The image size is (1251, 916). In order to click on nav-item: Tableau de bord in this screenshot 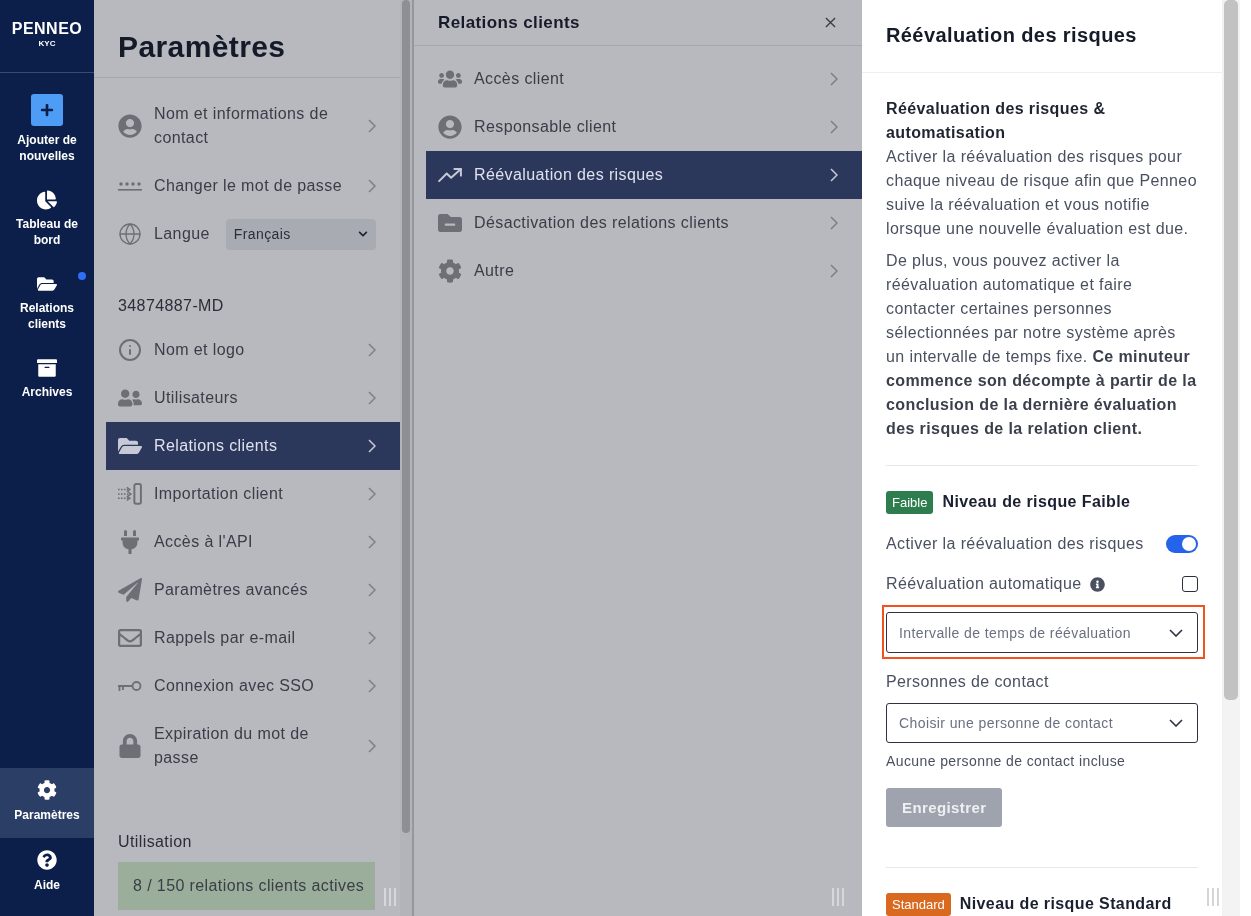, I will do `click(47, 219)`.